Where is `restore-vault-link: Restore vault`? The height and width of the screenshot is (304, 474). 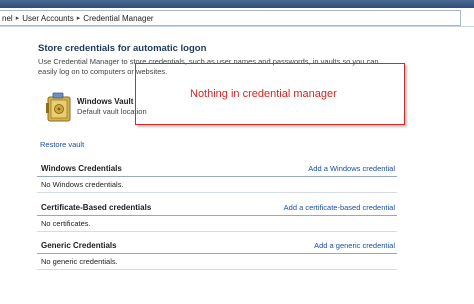
restore-vault-link: Restore vault is located at coordinates (62, 144).